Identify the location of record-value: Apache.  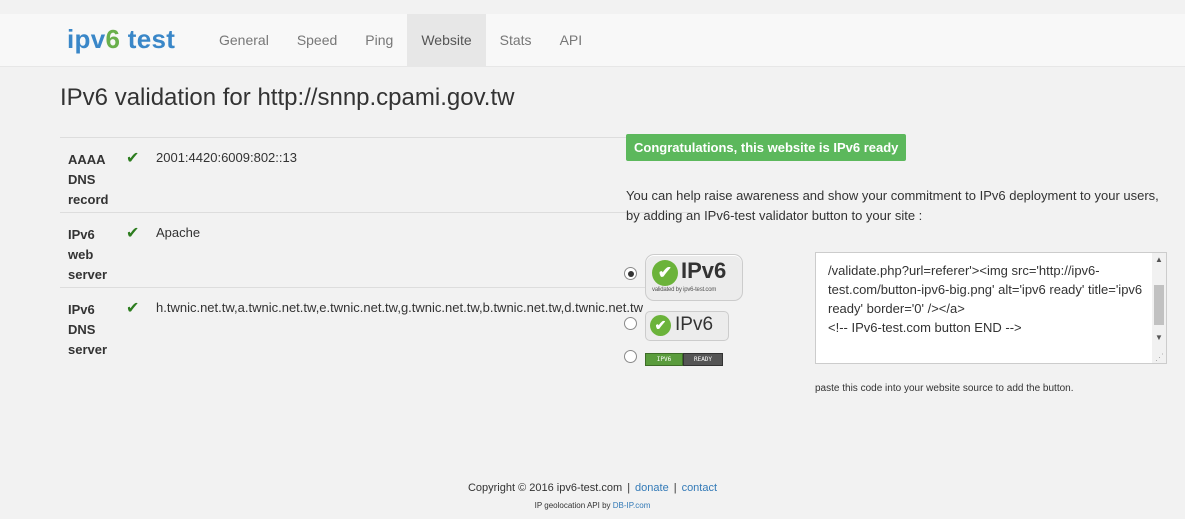
(178, 232).